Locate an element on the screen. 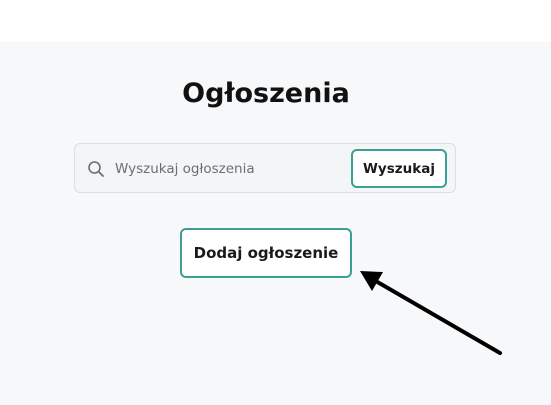 This screenshot has height=405, width=551. page-title: Ogłoszenia is located at coordinates (266, 93).